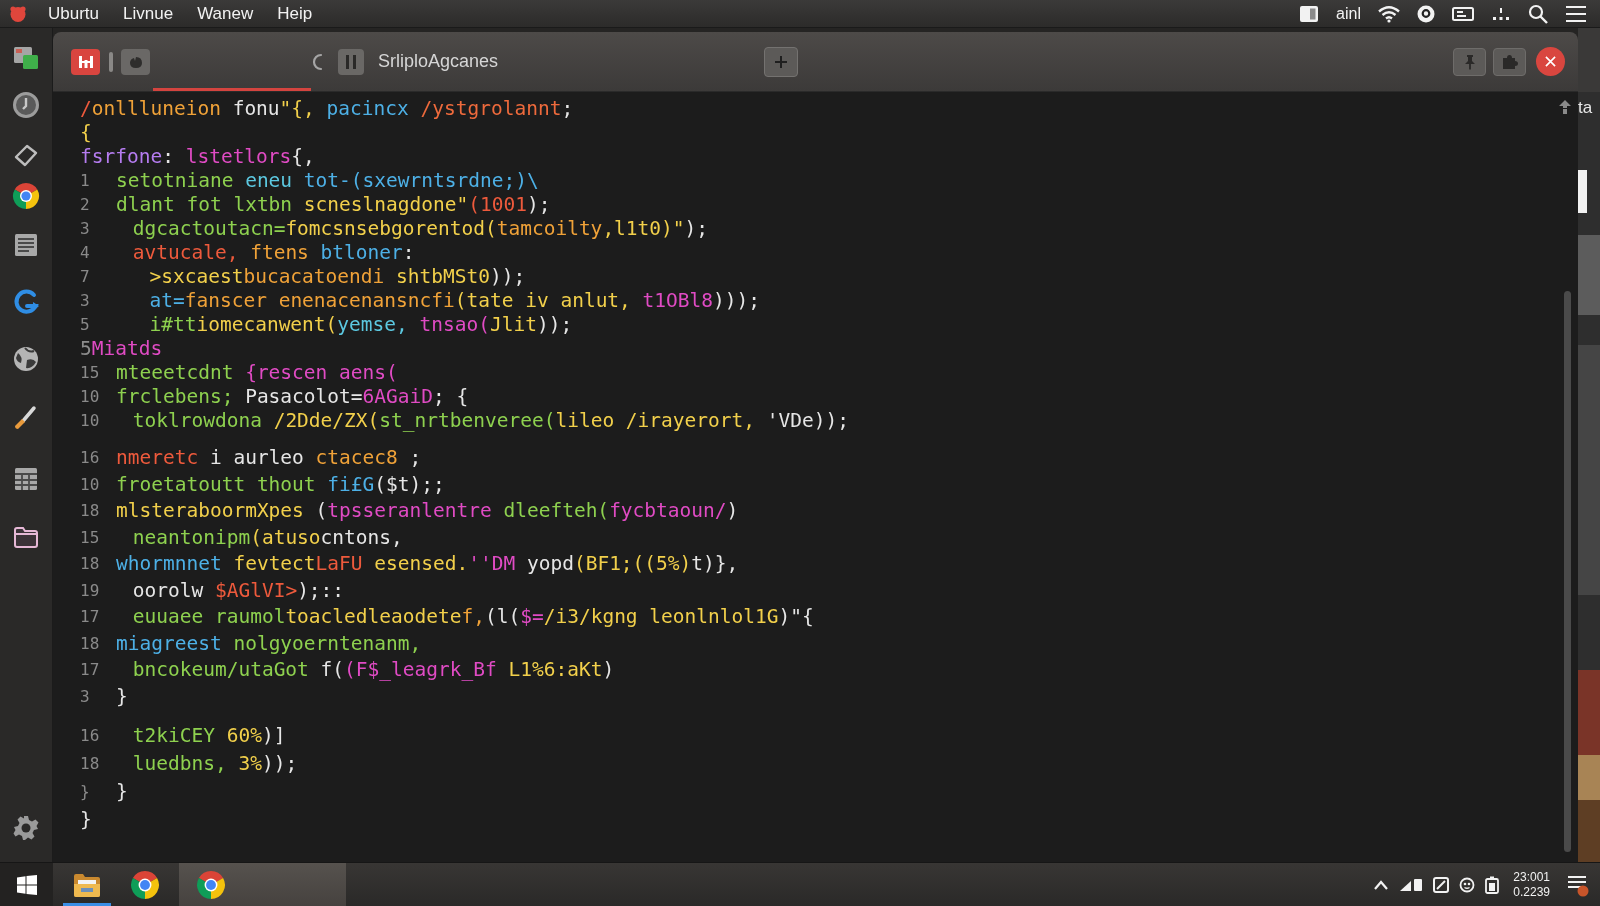  What do you see at coordinates (317, 61) in the screenshot?
I see `spinner-icon` at bounding box center [317, 61].